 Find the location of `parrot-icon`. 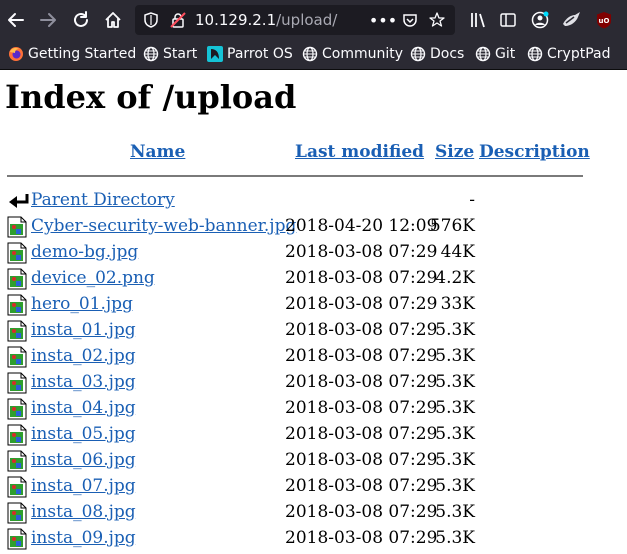

parrot-icon is located at coordinates (215, 54).